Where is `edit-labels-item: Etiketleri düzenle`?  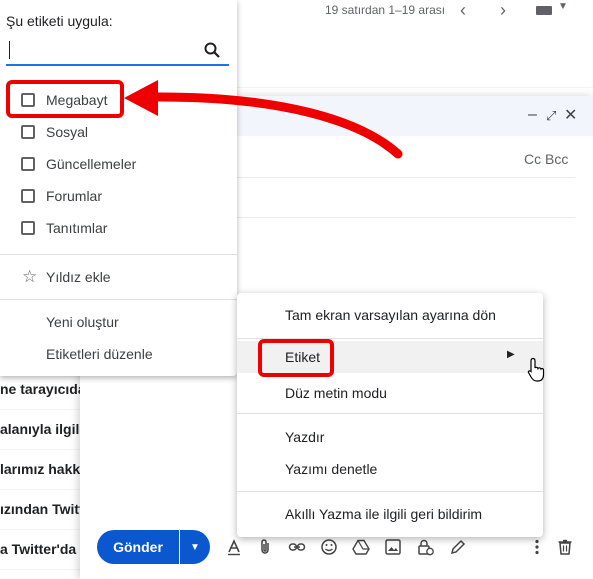 edit-labels-item: Etiketleri düzenle is located at coordinates (118, 354).